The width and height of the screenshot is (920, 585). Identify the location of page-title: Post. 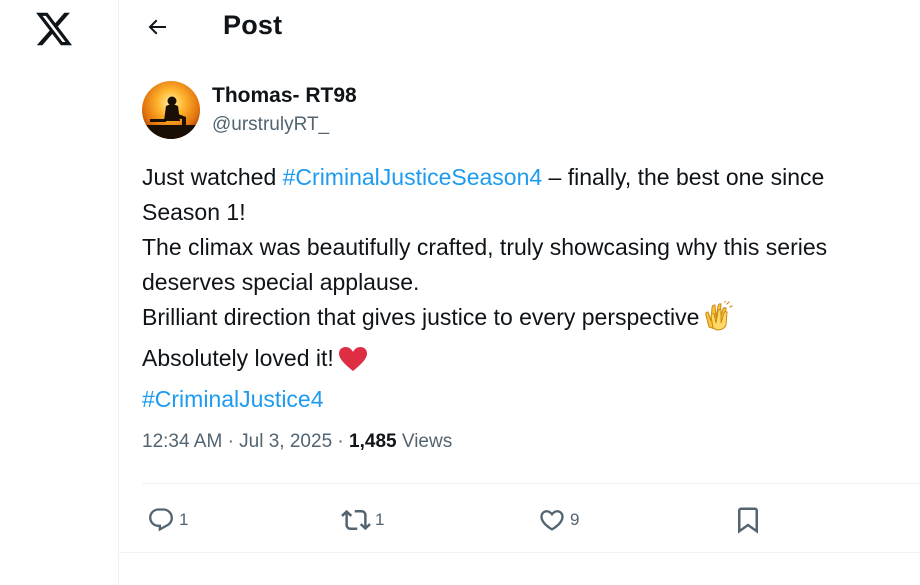
(253, 25).